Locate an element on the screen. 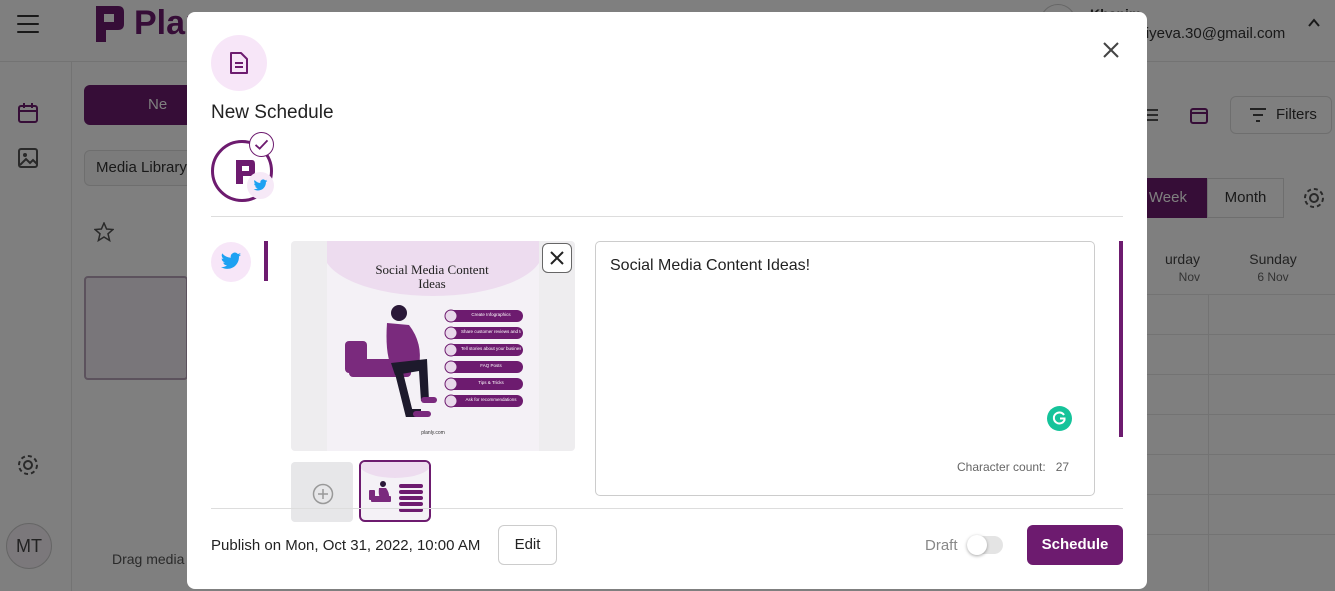 The image size is (1335, 591). poster-item: Tips & Tricks is located at coordinates (491, 382).